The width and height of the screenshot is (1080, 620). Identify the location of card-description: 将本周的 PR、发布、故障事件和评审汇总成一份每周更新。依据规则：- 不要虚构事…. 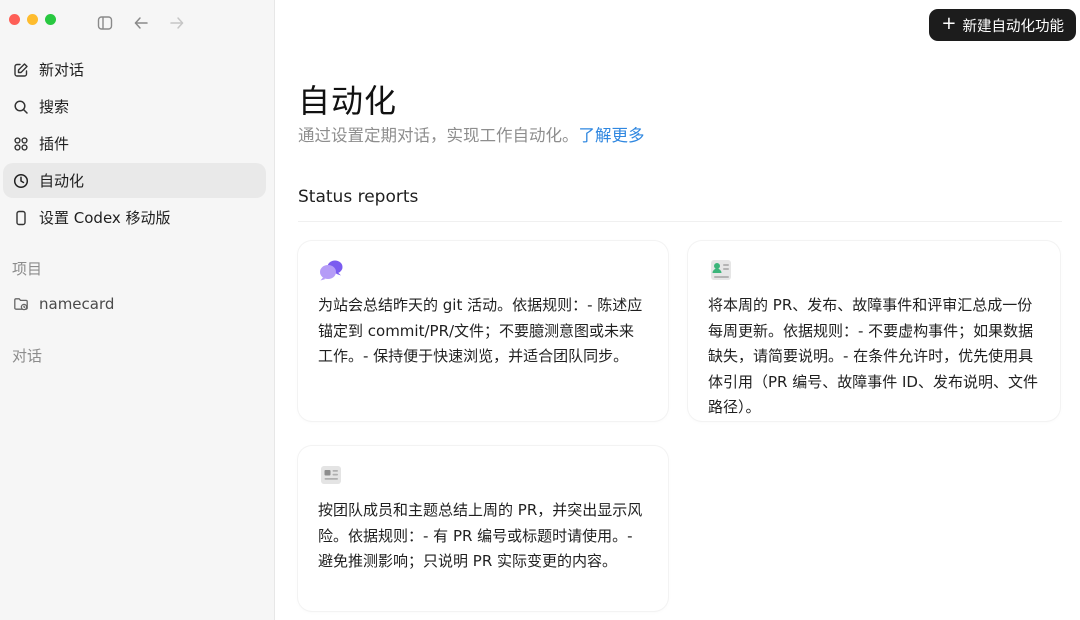
(873, 356).